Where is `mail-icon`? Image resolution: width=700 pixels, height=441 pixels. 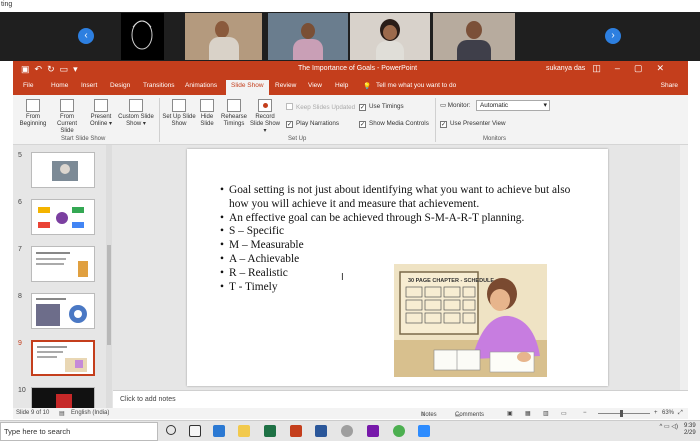
mail-icon is located at coordinates (219, 431).